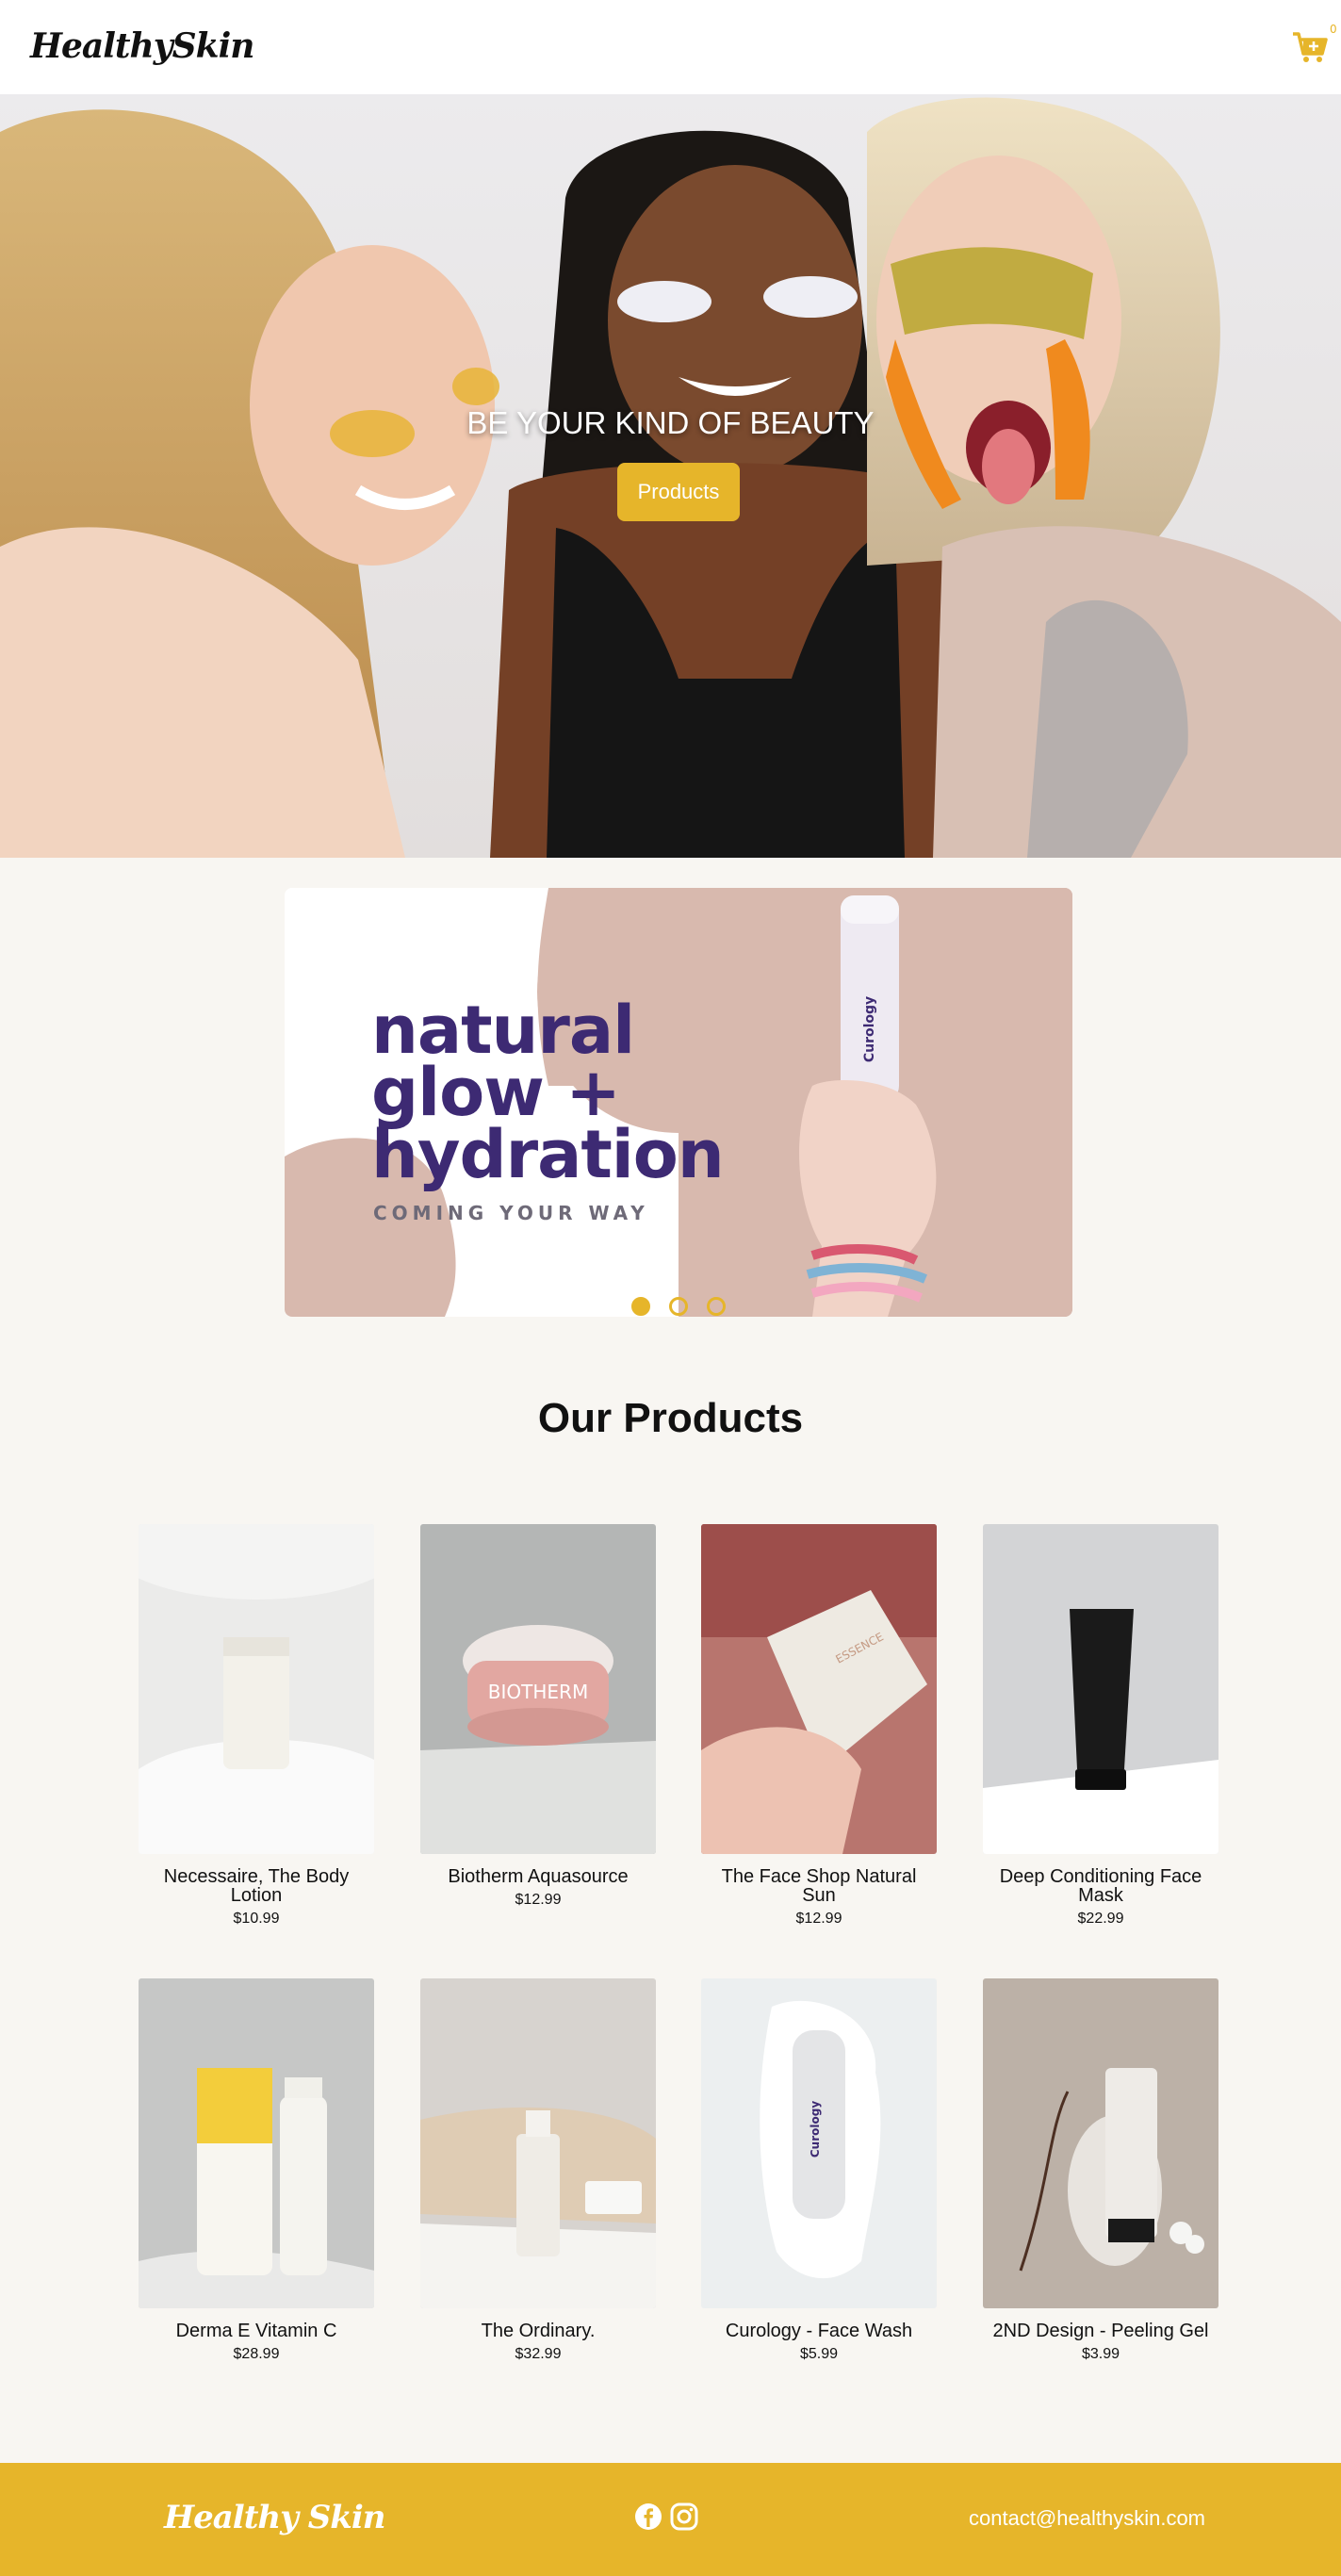 Image resolution: width=1341 pixels, height=2576 pixels. I want to click on site-footer: Healthy Skin contact@healthyskin.com, so click(671, 2519).